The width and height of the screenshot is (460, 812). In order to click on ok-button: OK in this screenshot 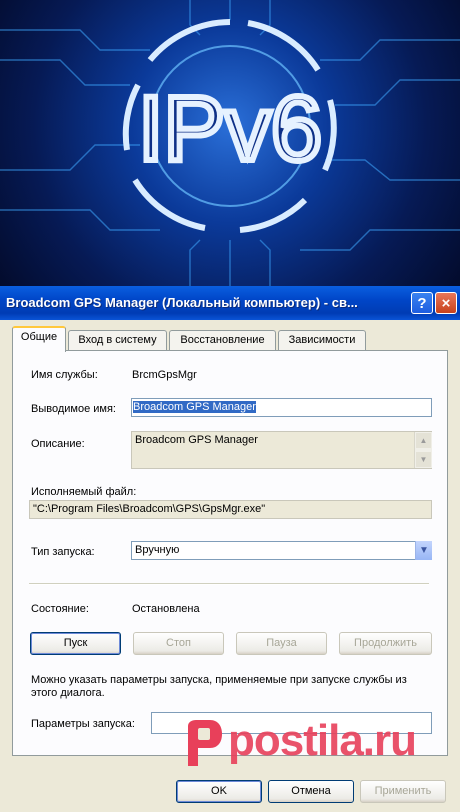, I will do `click(219, 791)`.